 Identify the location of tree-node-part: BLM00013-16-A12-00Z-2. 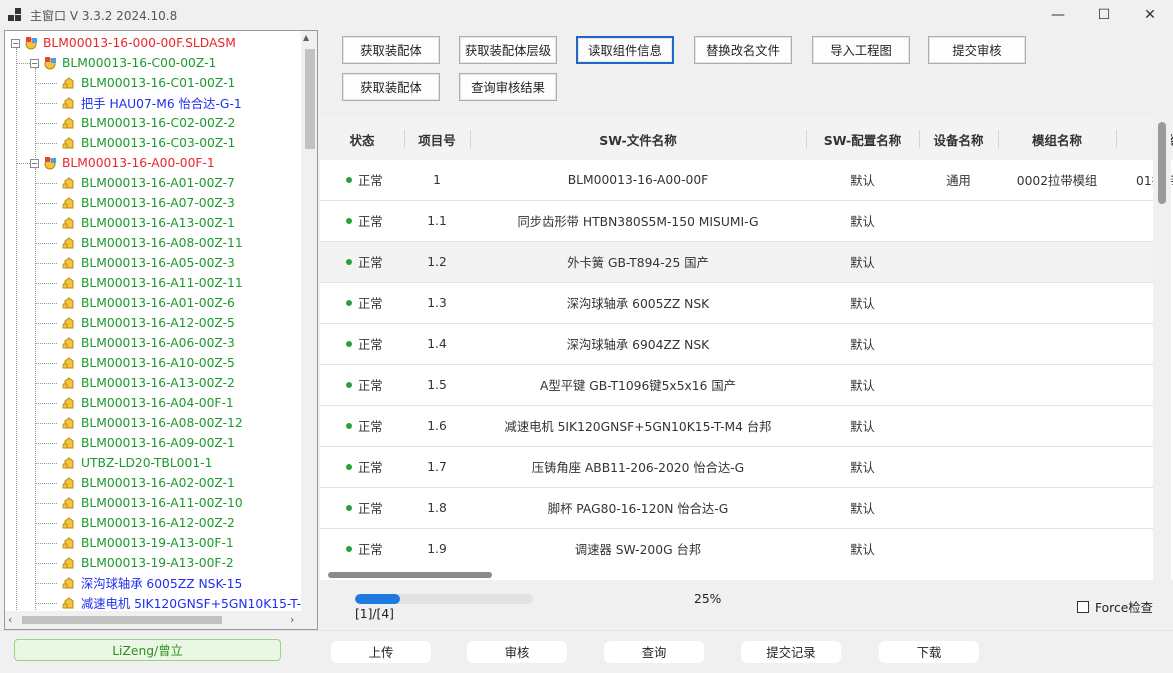
(142, 523).